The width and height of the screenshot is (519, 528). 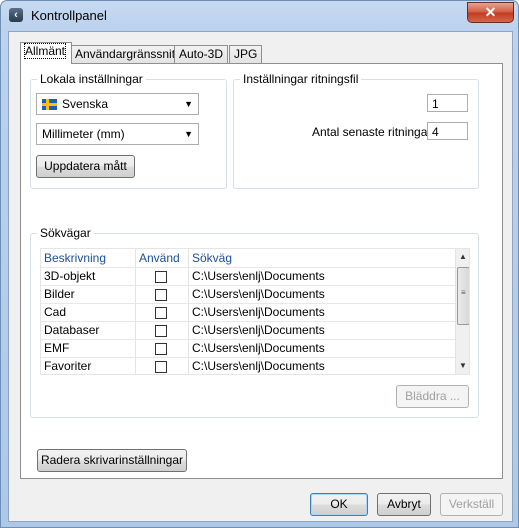 What do you see at coordinates (201, 54) in the screenshot?
I see `tab-auto-3d: Auto-3D` at bounding box center [201, 54].